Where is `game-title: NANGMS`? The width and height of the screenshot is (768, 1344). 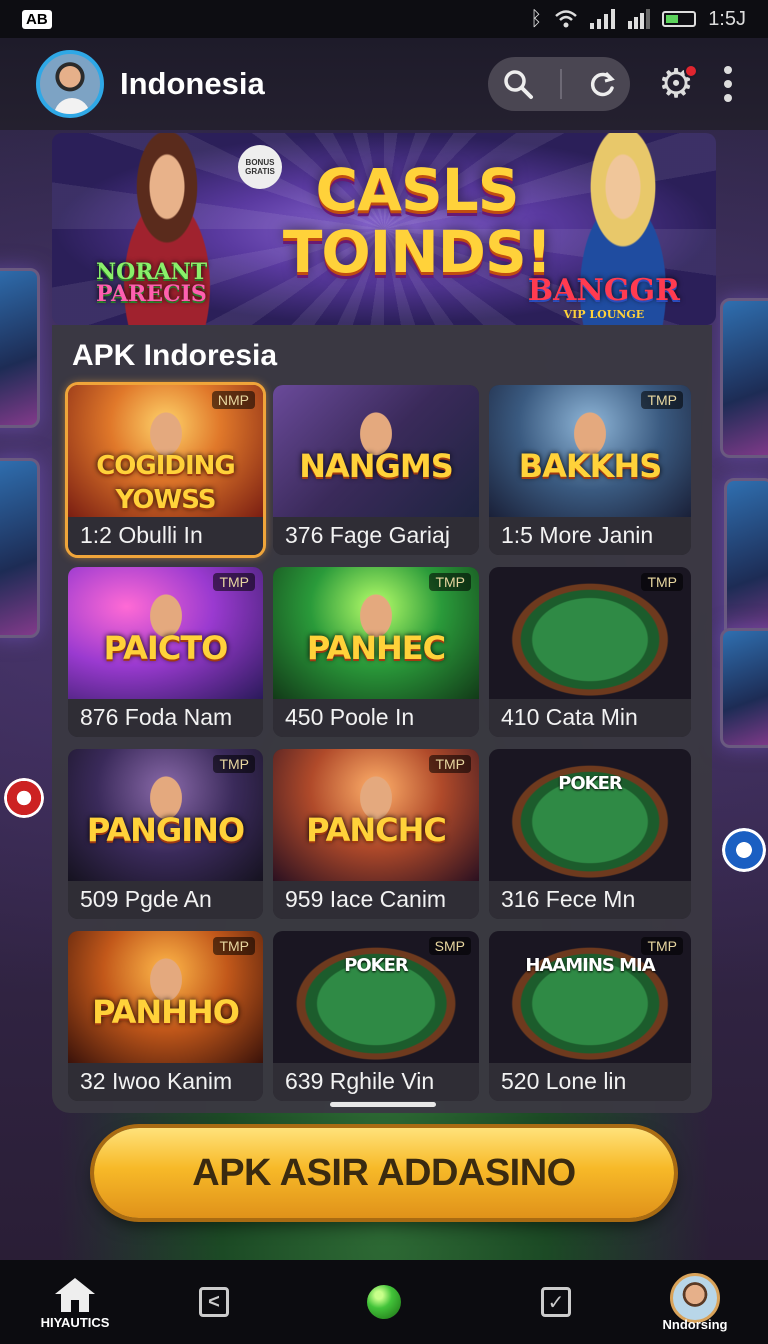
game-title: NANGMS is located at coordinates (376, 466).